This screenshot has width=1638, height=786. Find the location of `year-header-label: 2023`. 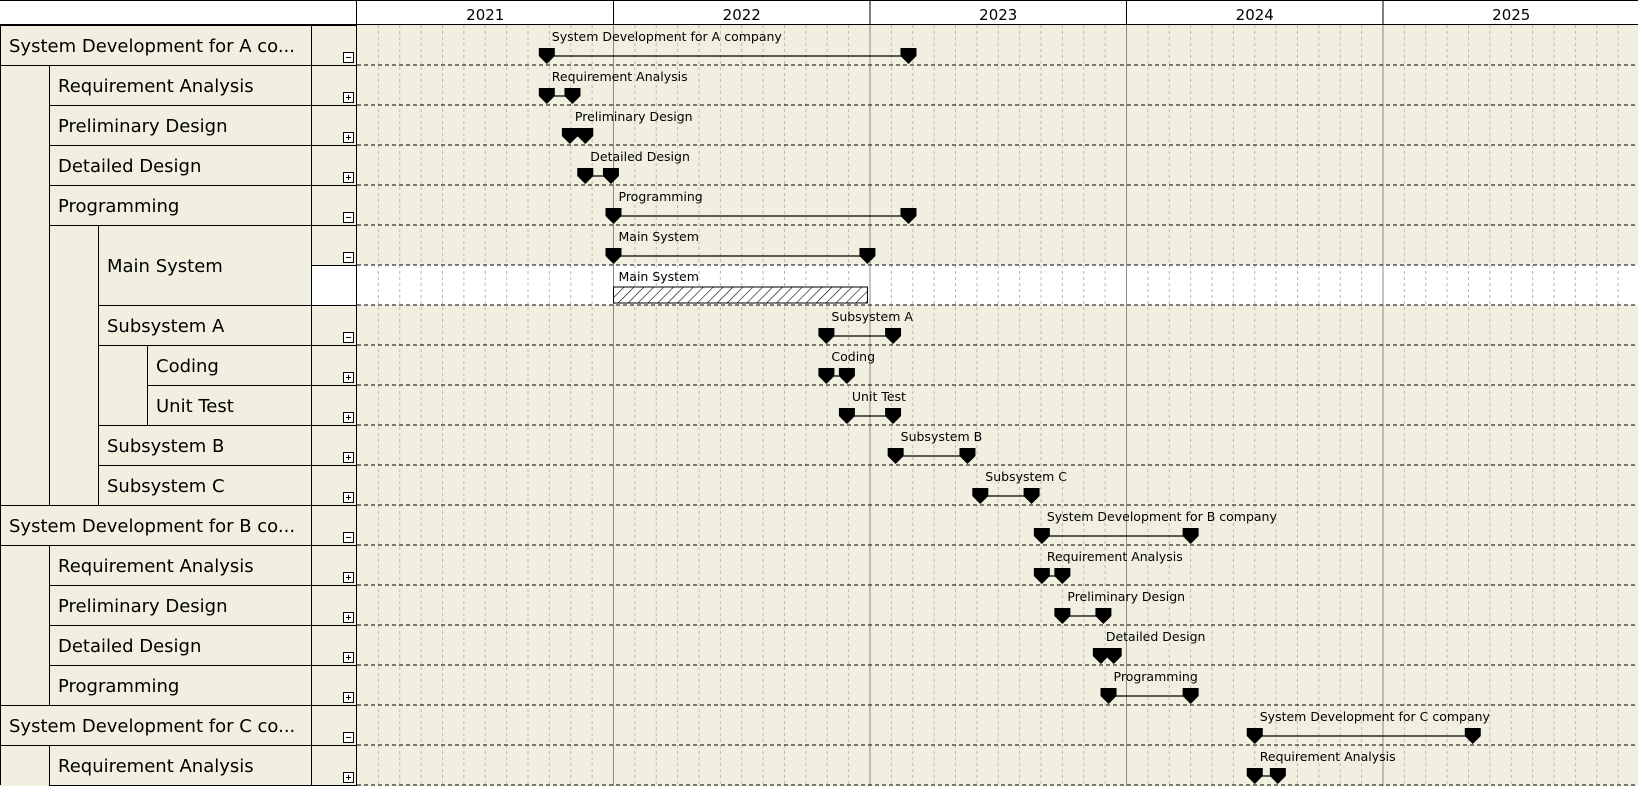

year-header-label: 2023 is located at coordinates (998, 15).